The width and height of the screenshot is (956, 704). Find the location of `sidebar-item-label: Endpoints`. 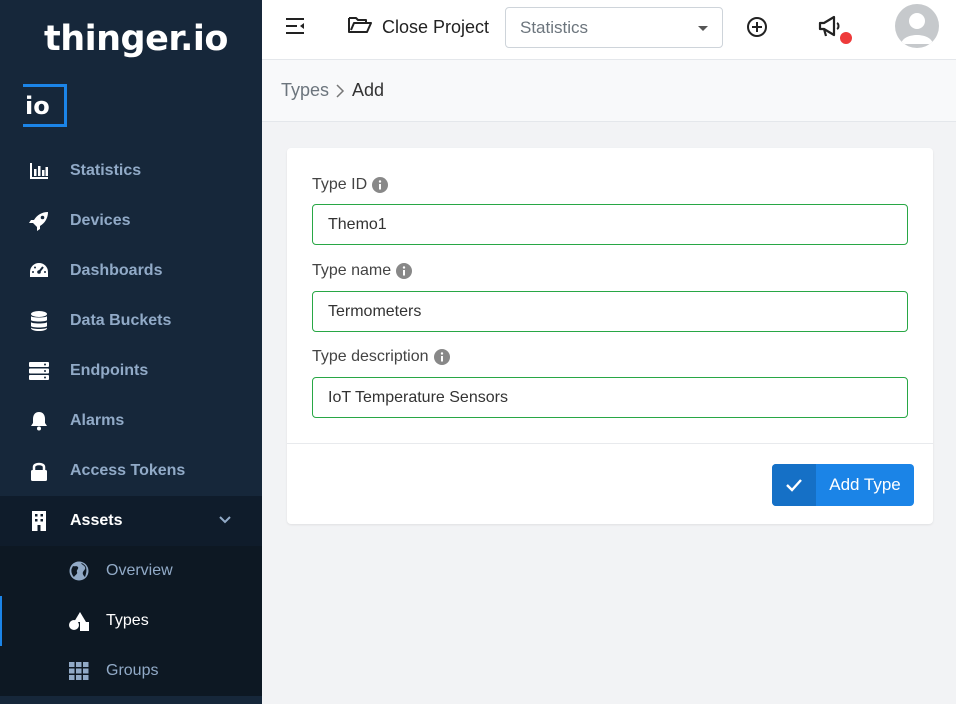

sidebar-item-label: Endpoints is located at coordinates (109, 370).